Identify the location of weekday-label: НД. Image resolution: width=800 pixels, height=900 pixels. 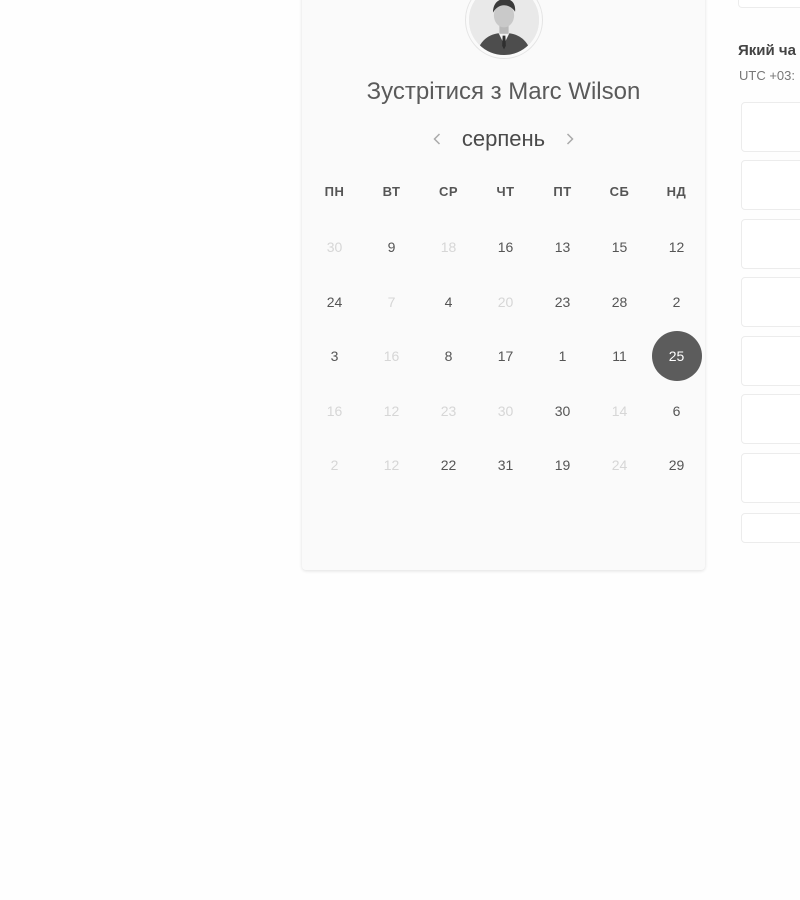
(676, 191).